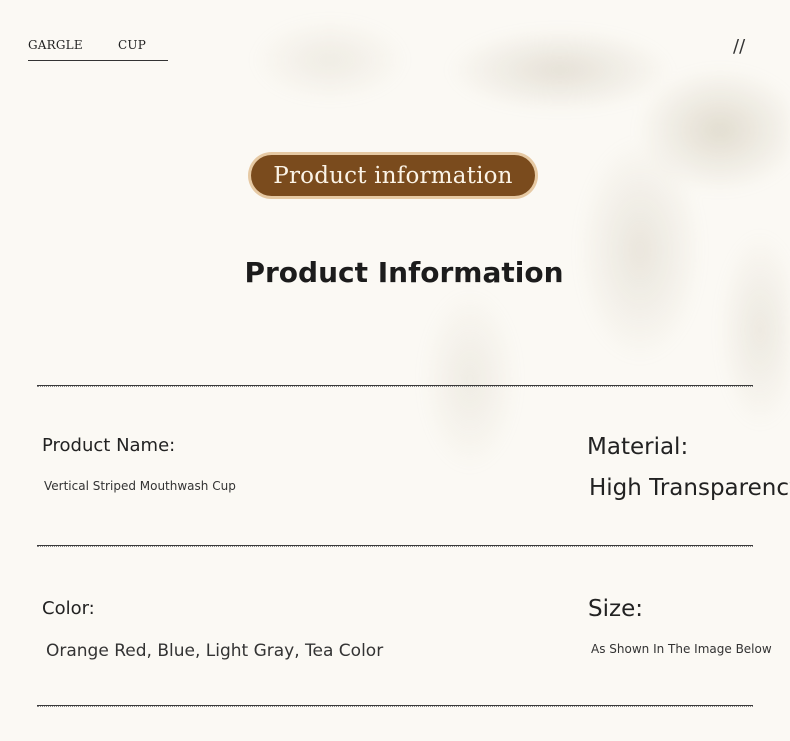 The image size is (790, 741). What do you see at coordinates (140, 486) in the screenshot?
I see `product-name-value: Vertical Striped Mouthwash Cup` at bounding box center [140, 486].